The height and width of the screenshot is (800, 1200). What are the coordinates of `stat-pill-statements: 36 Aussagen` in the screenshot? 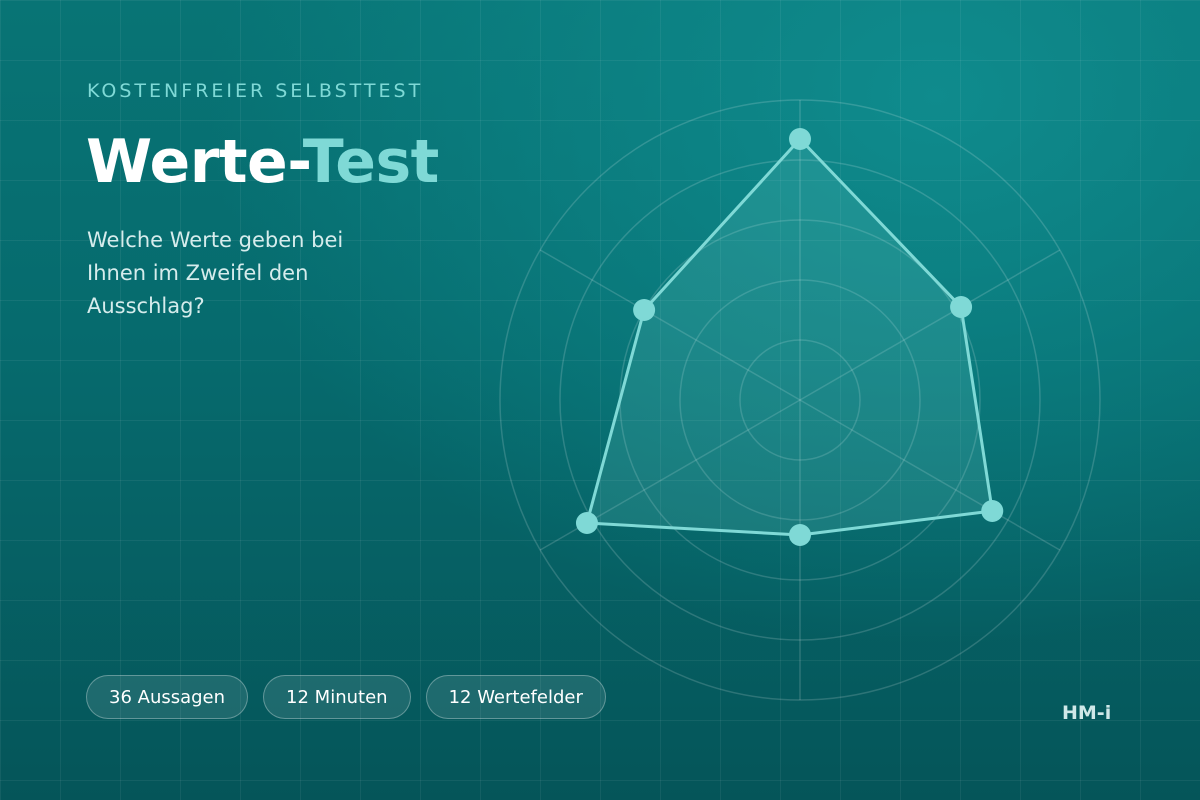 It's located at (167, 697).